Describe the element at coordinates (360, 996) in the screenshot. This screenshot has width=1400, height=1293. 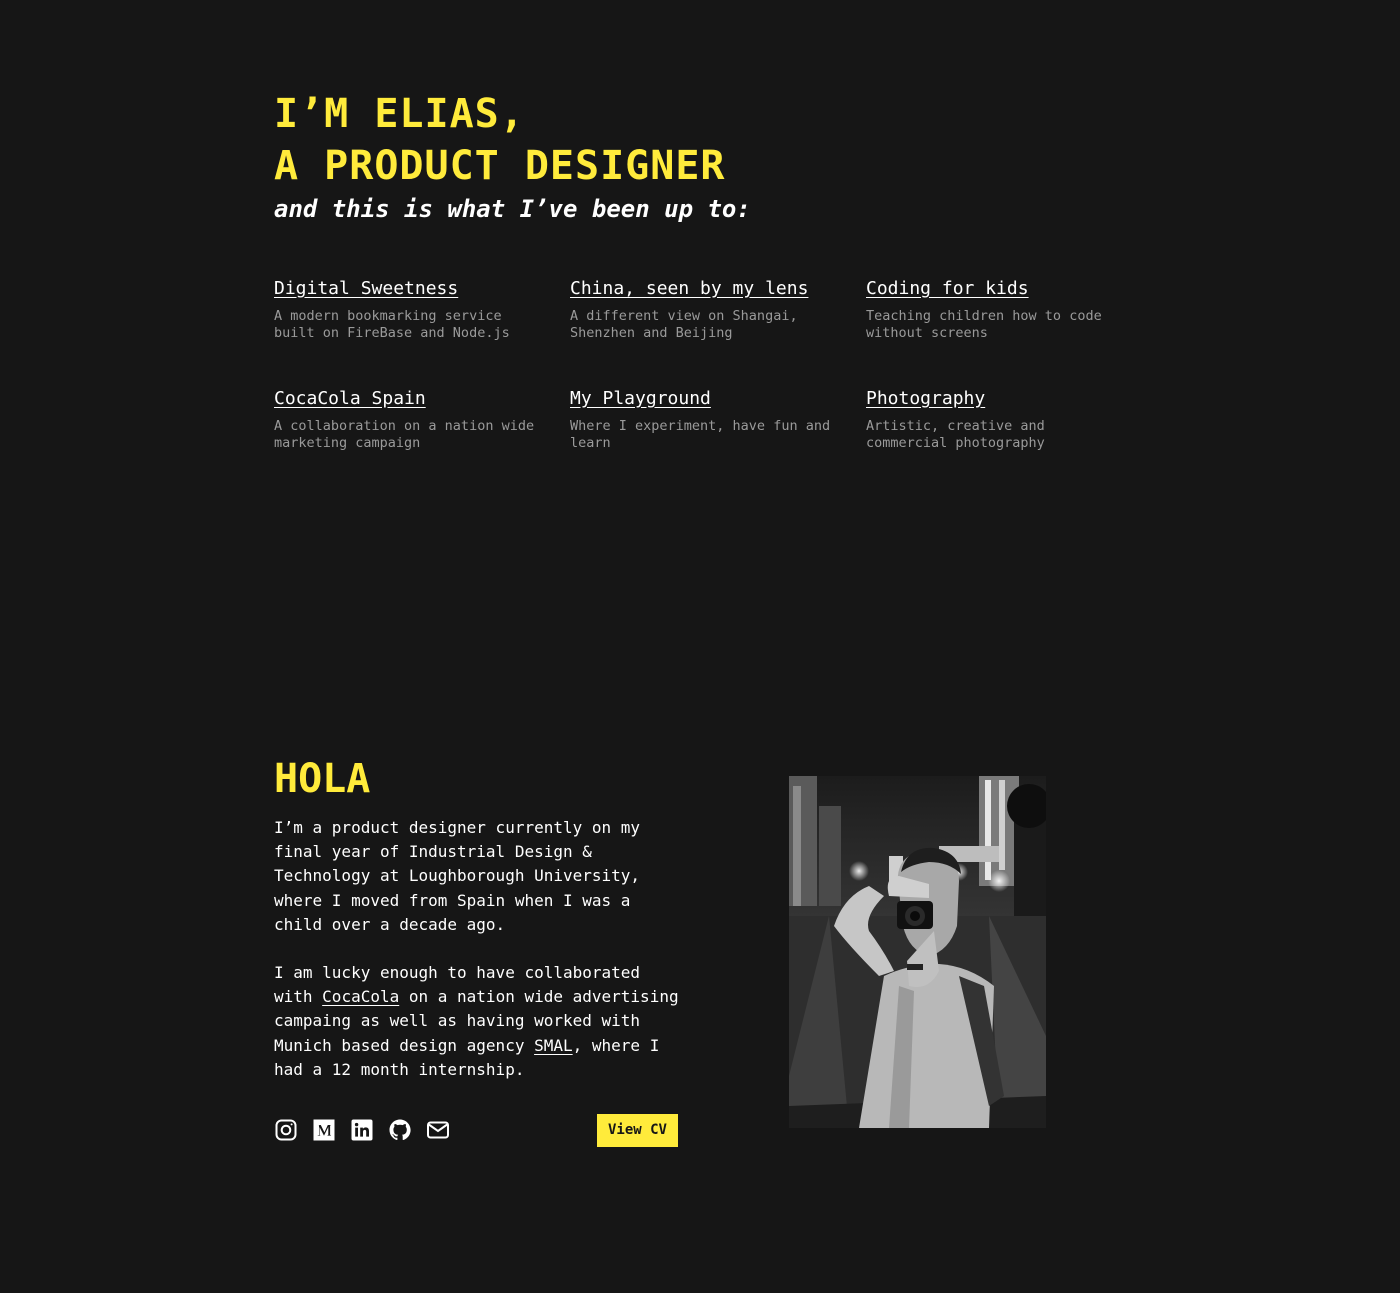
I see `cocacola-link: CocaCola` at that location.